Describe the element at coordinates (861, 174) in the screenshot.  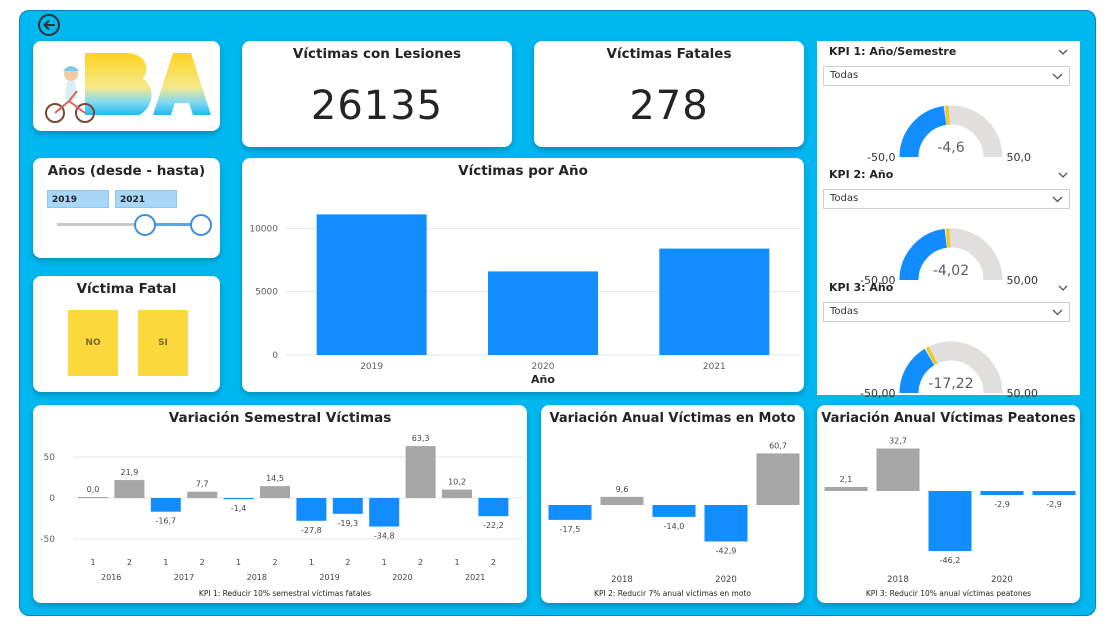
I see `kpi-title: KPI 2: Año` at that location.